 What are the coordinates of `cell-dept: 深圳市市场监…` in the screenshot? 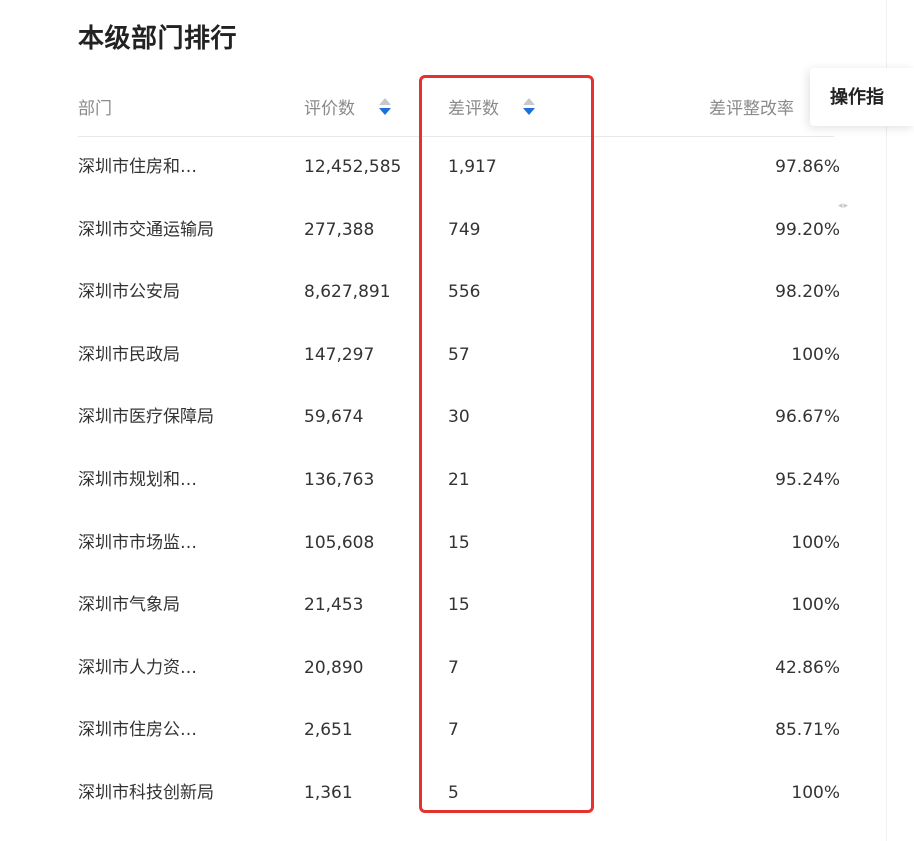 It's located at (137, 542).